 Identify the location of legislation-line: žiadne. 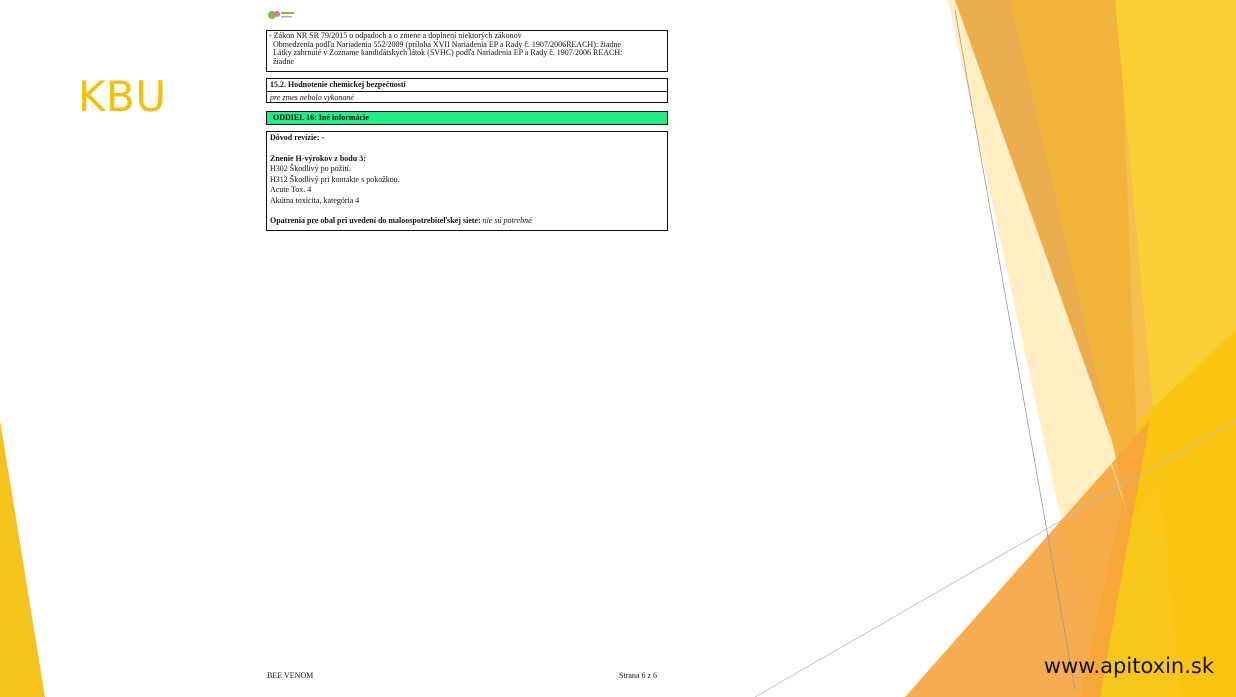
(283, 61).